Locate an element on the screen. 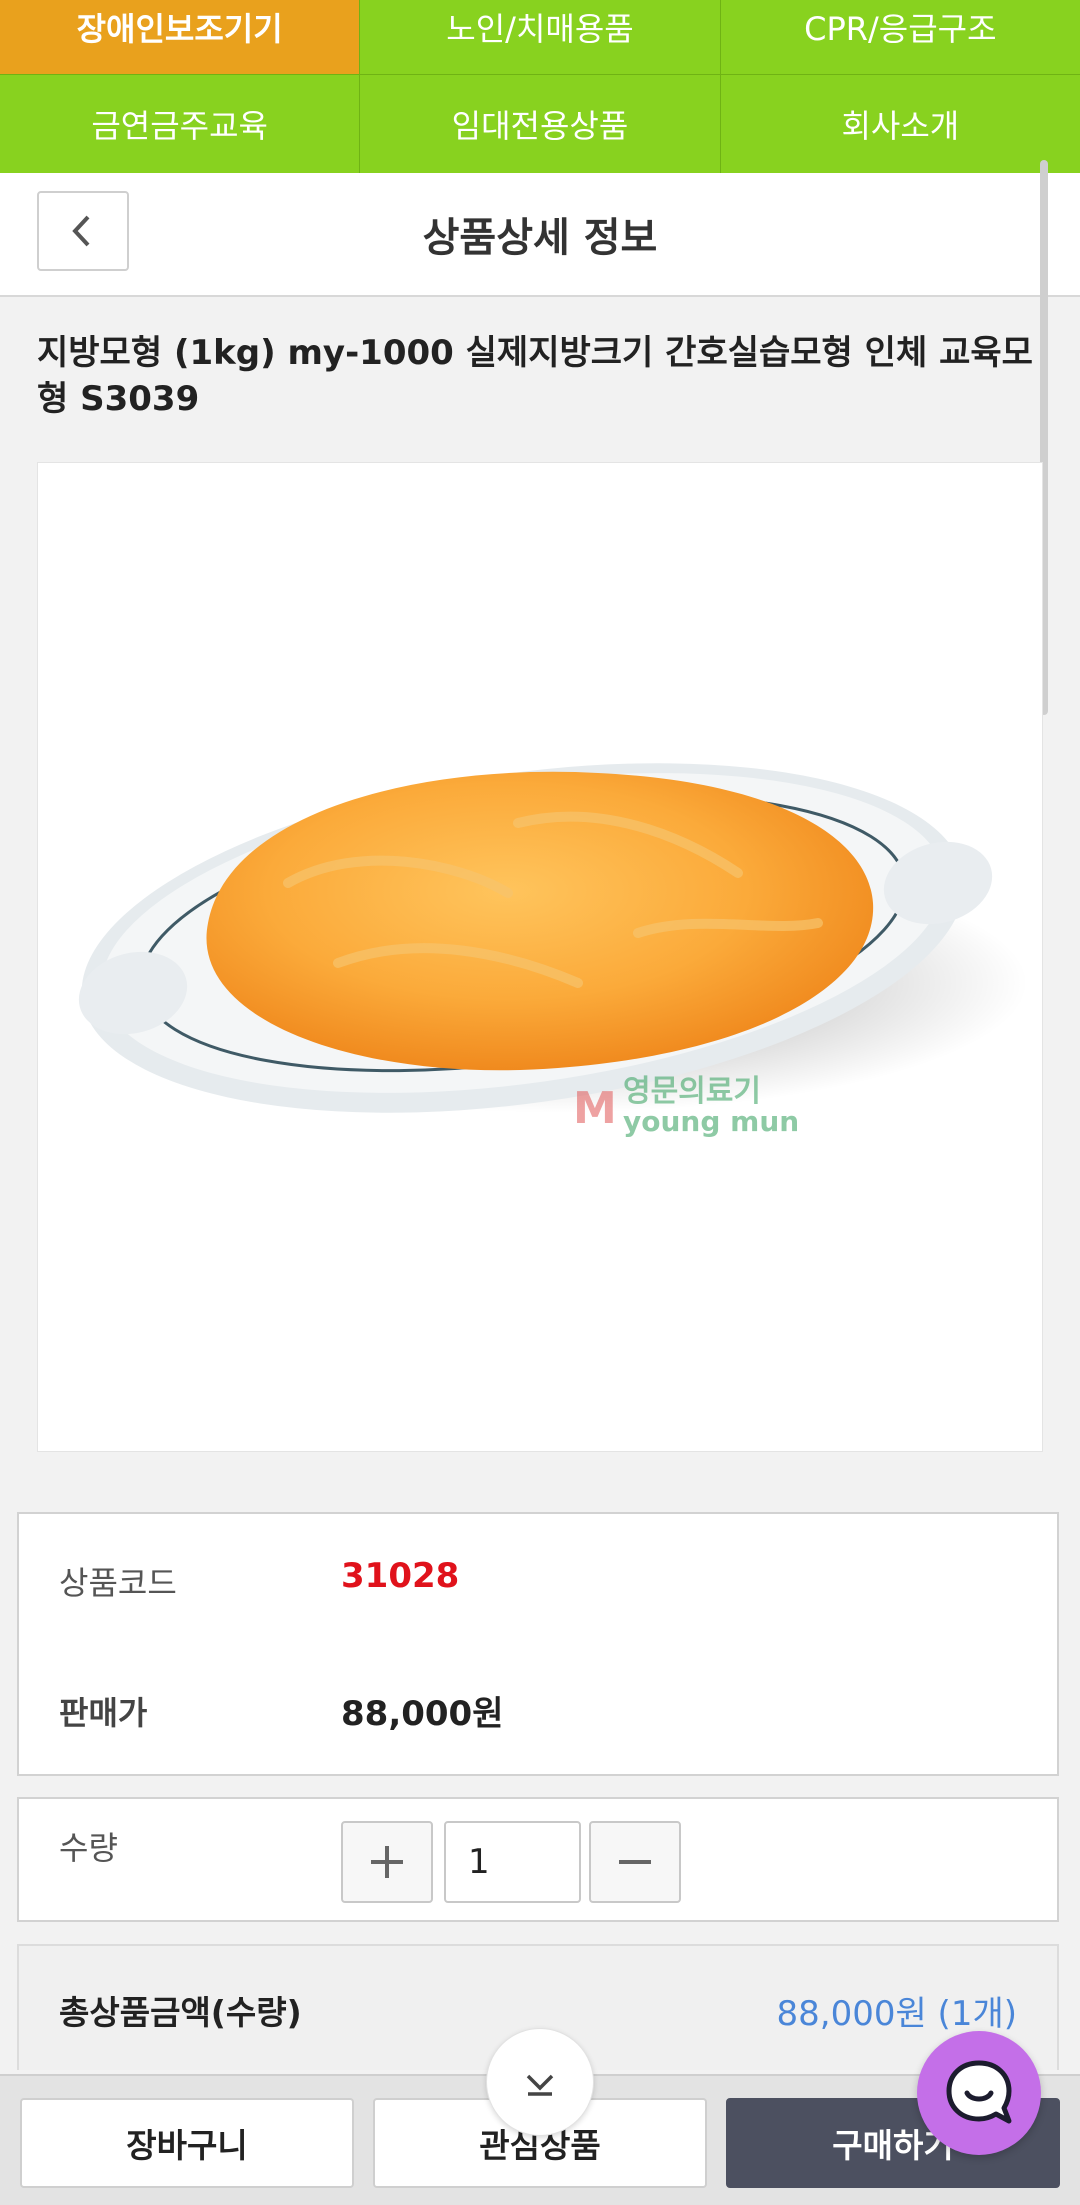  collapse-button is located at coordinates (540, 2082).